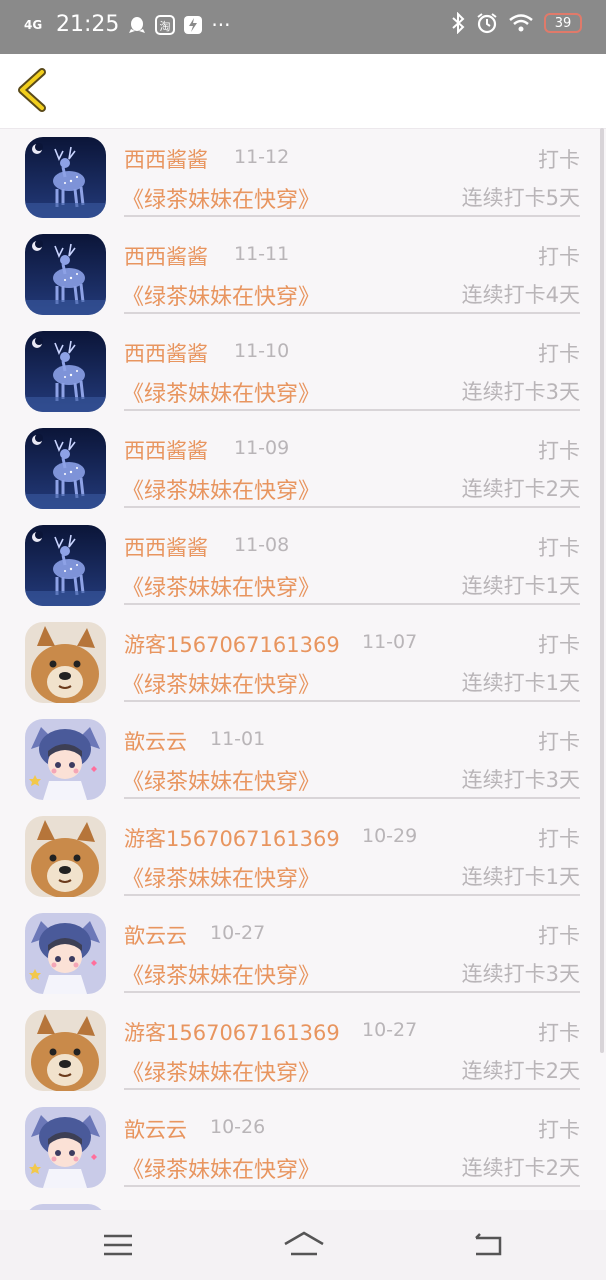 This screenshot has height=1280, width=606. I want to click on system-nav-bar, so click(303, 1245).